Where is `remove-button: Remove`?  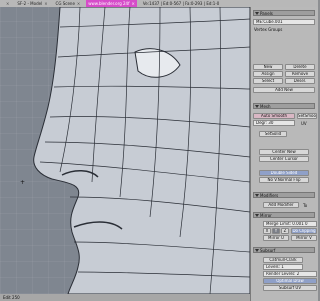 remove-button: Remove is located at coordinates (300, 74).